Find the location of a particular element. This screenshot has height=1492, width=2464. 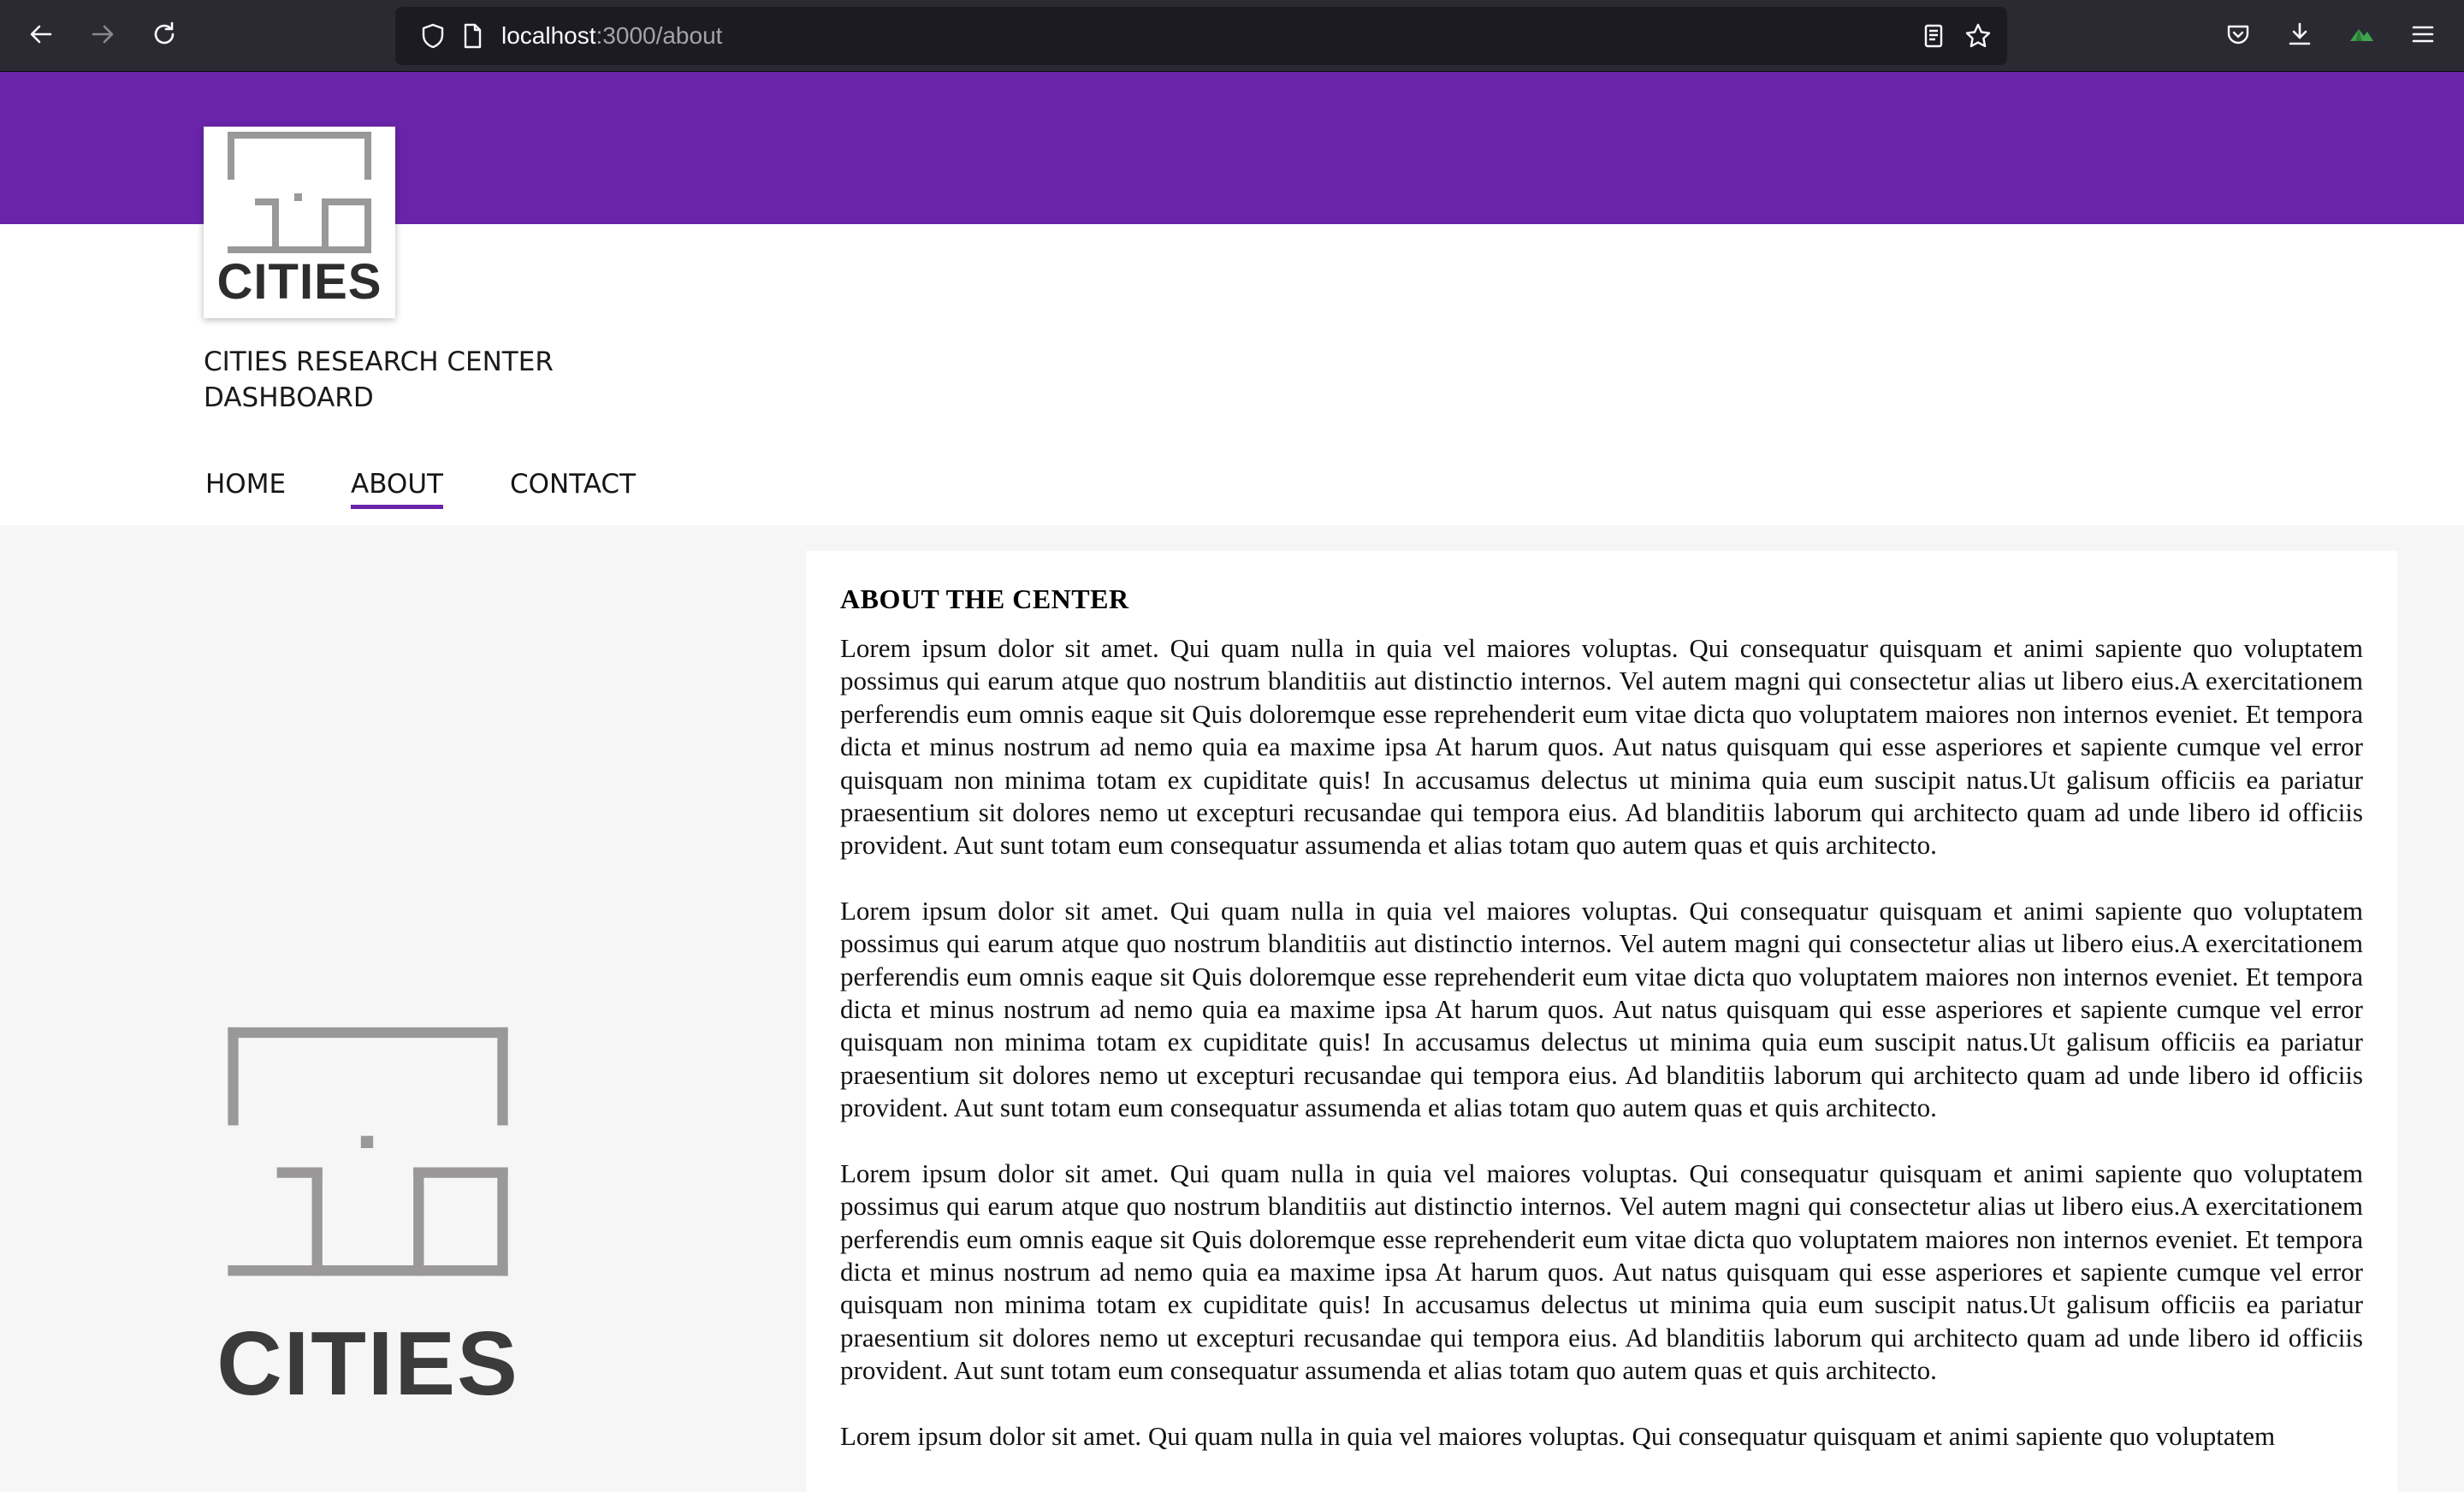

site-title-line1: CITIES RESEARCH CENTER is located at coordinates (379, 361).